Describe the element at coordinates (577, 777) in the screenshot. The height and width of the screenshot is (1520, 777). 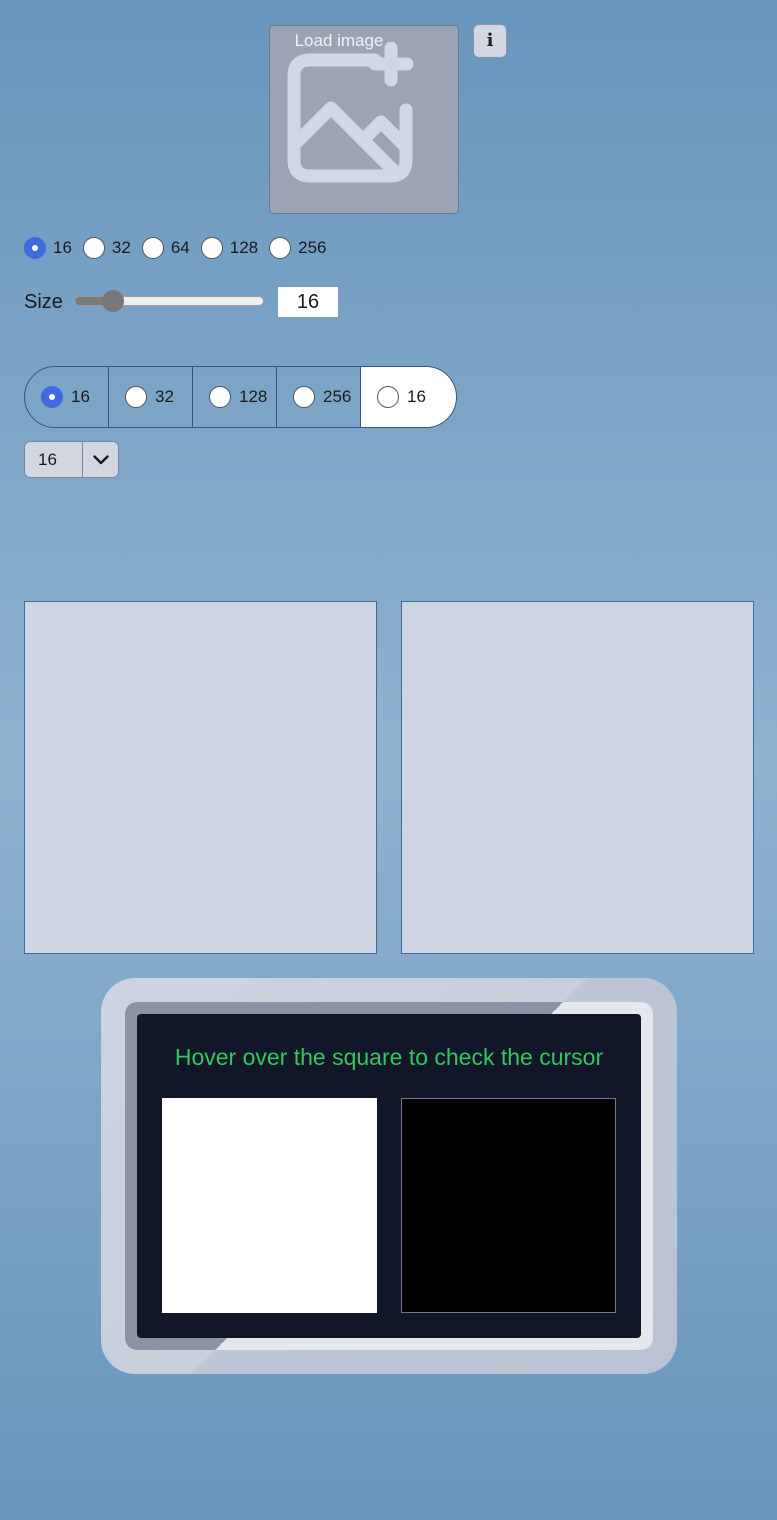
I see `cursor-preview-canvas` at that location.